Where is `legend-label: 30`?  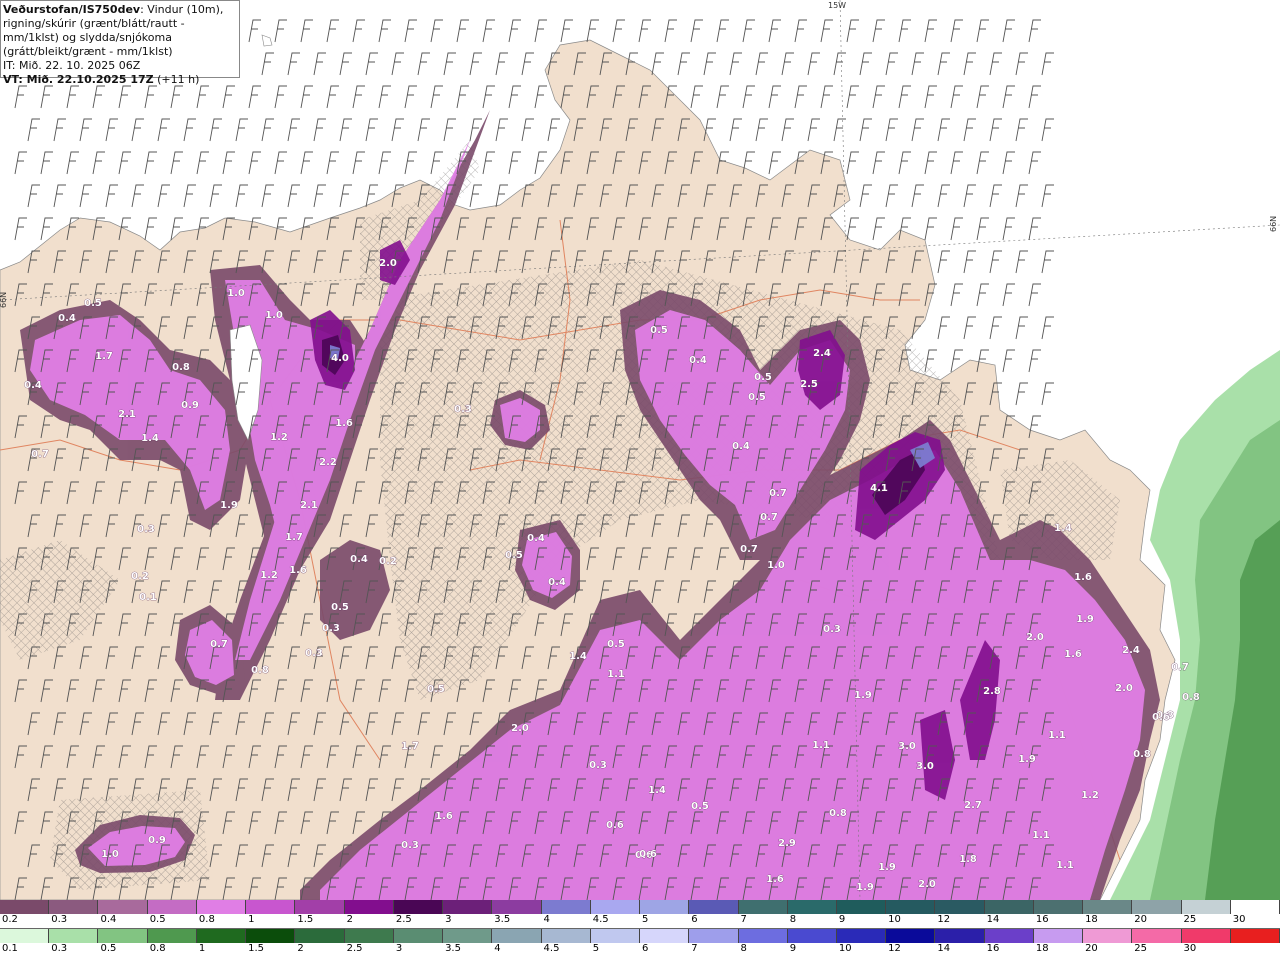 legend-label: 30 is located at coordinates (1239, 919).